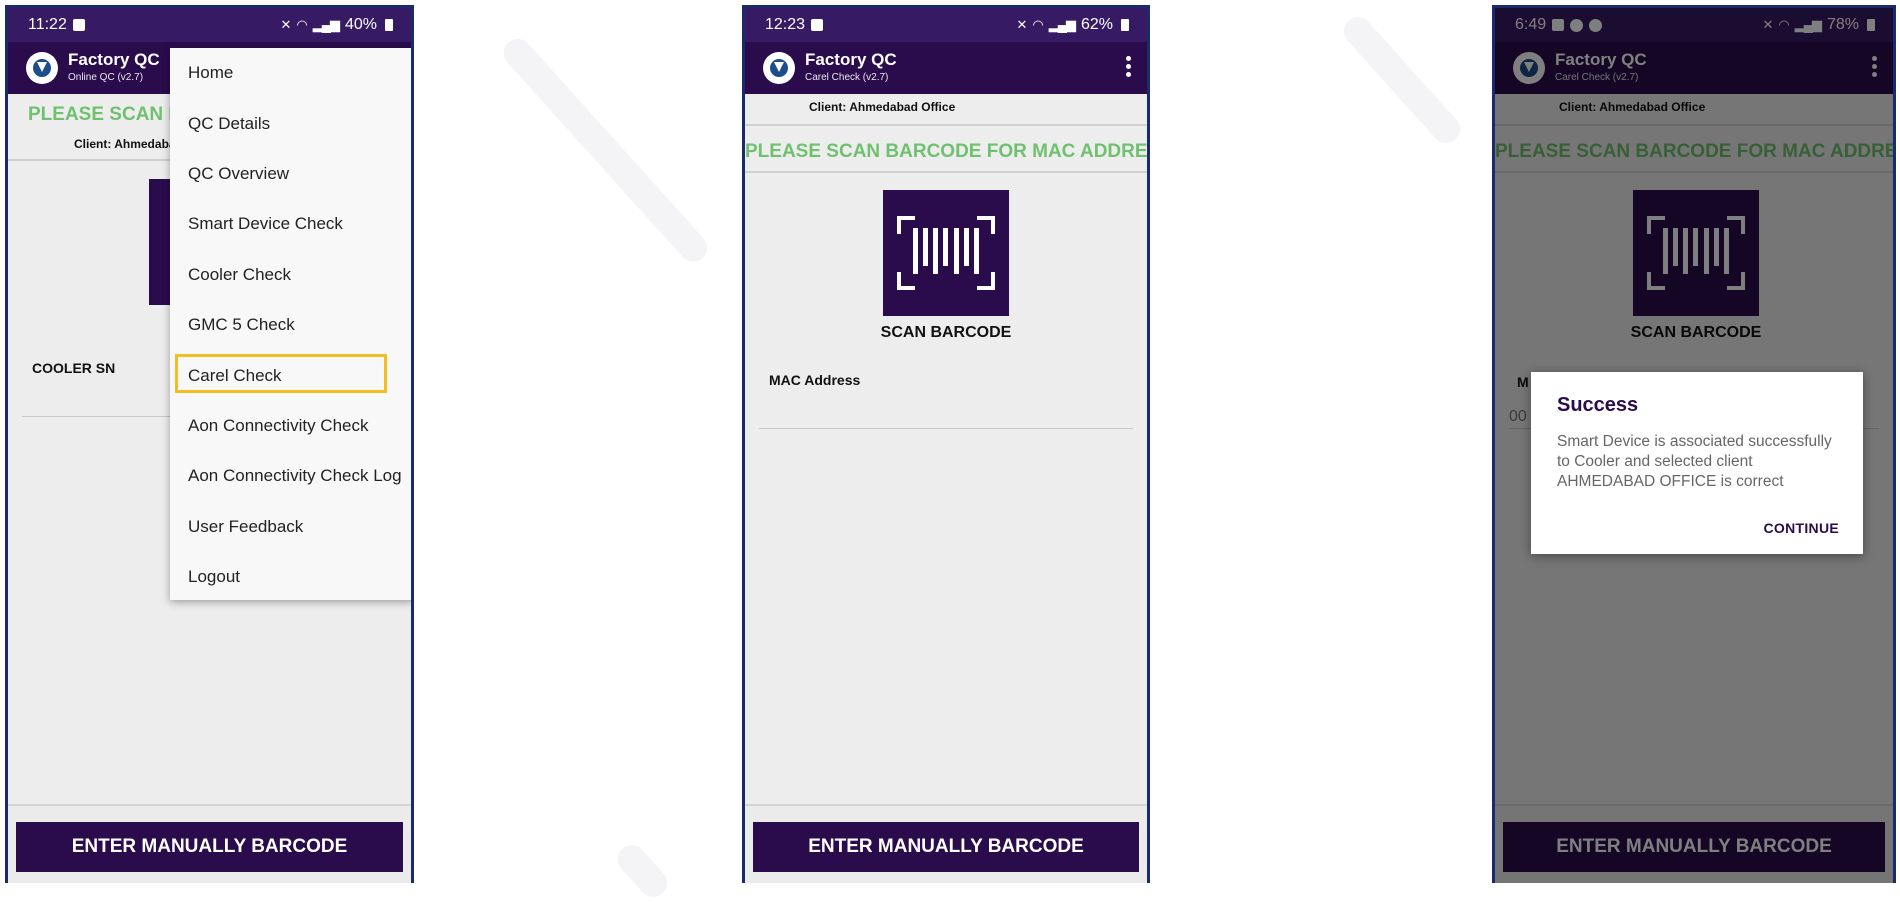 The width and height of the screenshot is (1900, 903). I want to click on menu-item-gmc5-check: GMC 5 Check, so click(290, 325).